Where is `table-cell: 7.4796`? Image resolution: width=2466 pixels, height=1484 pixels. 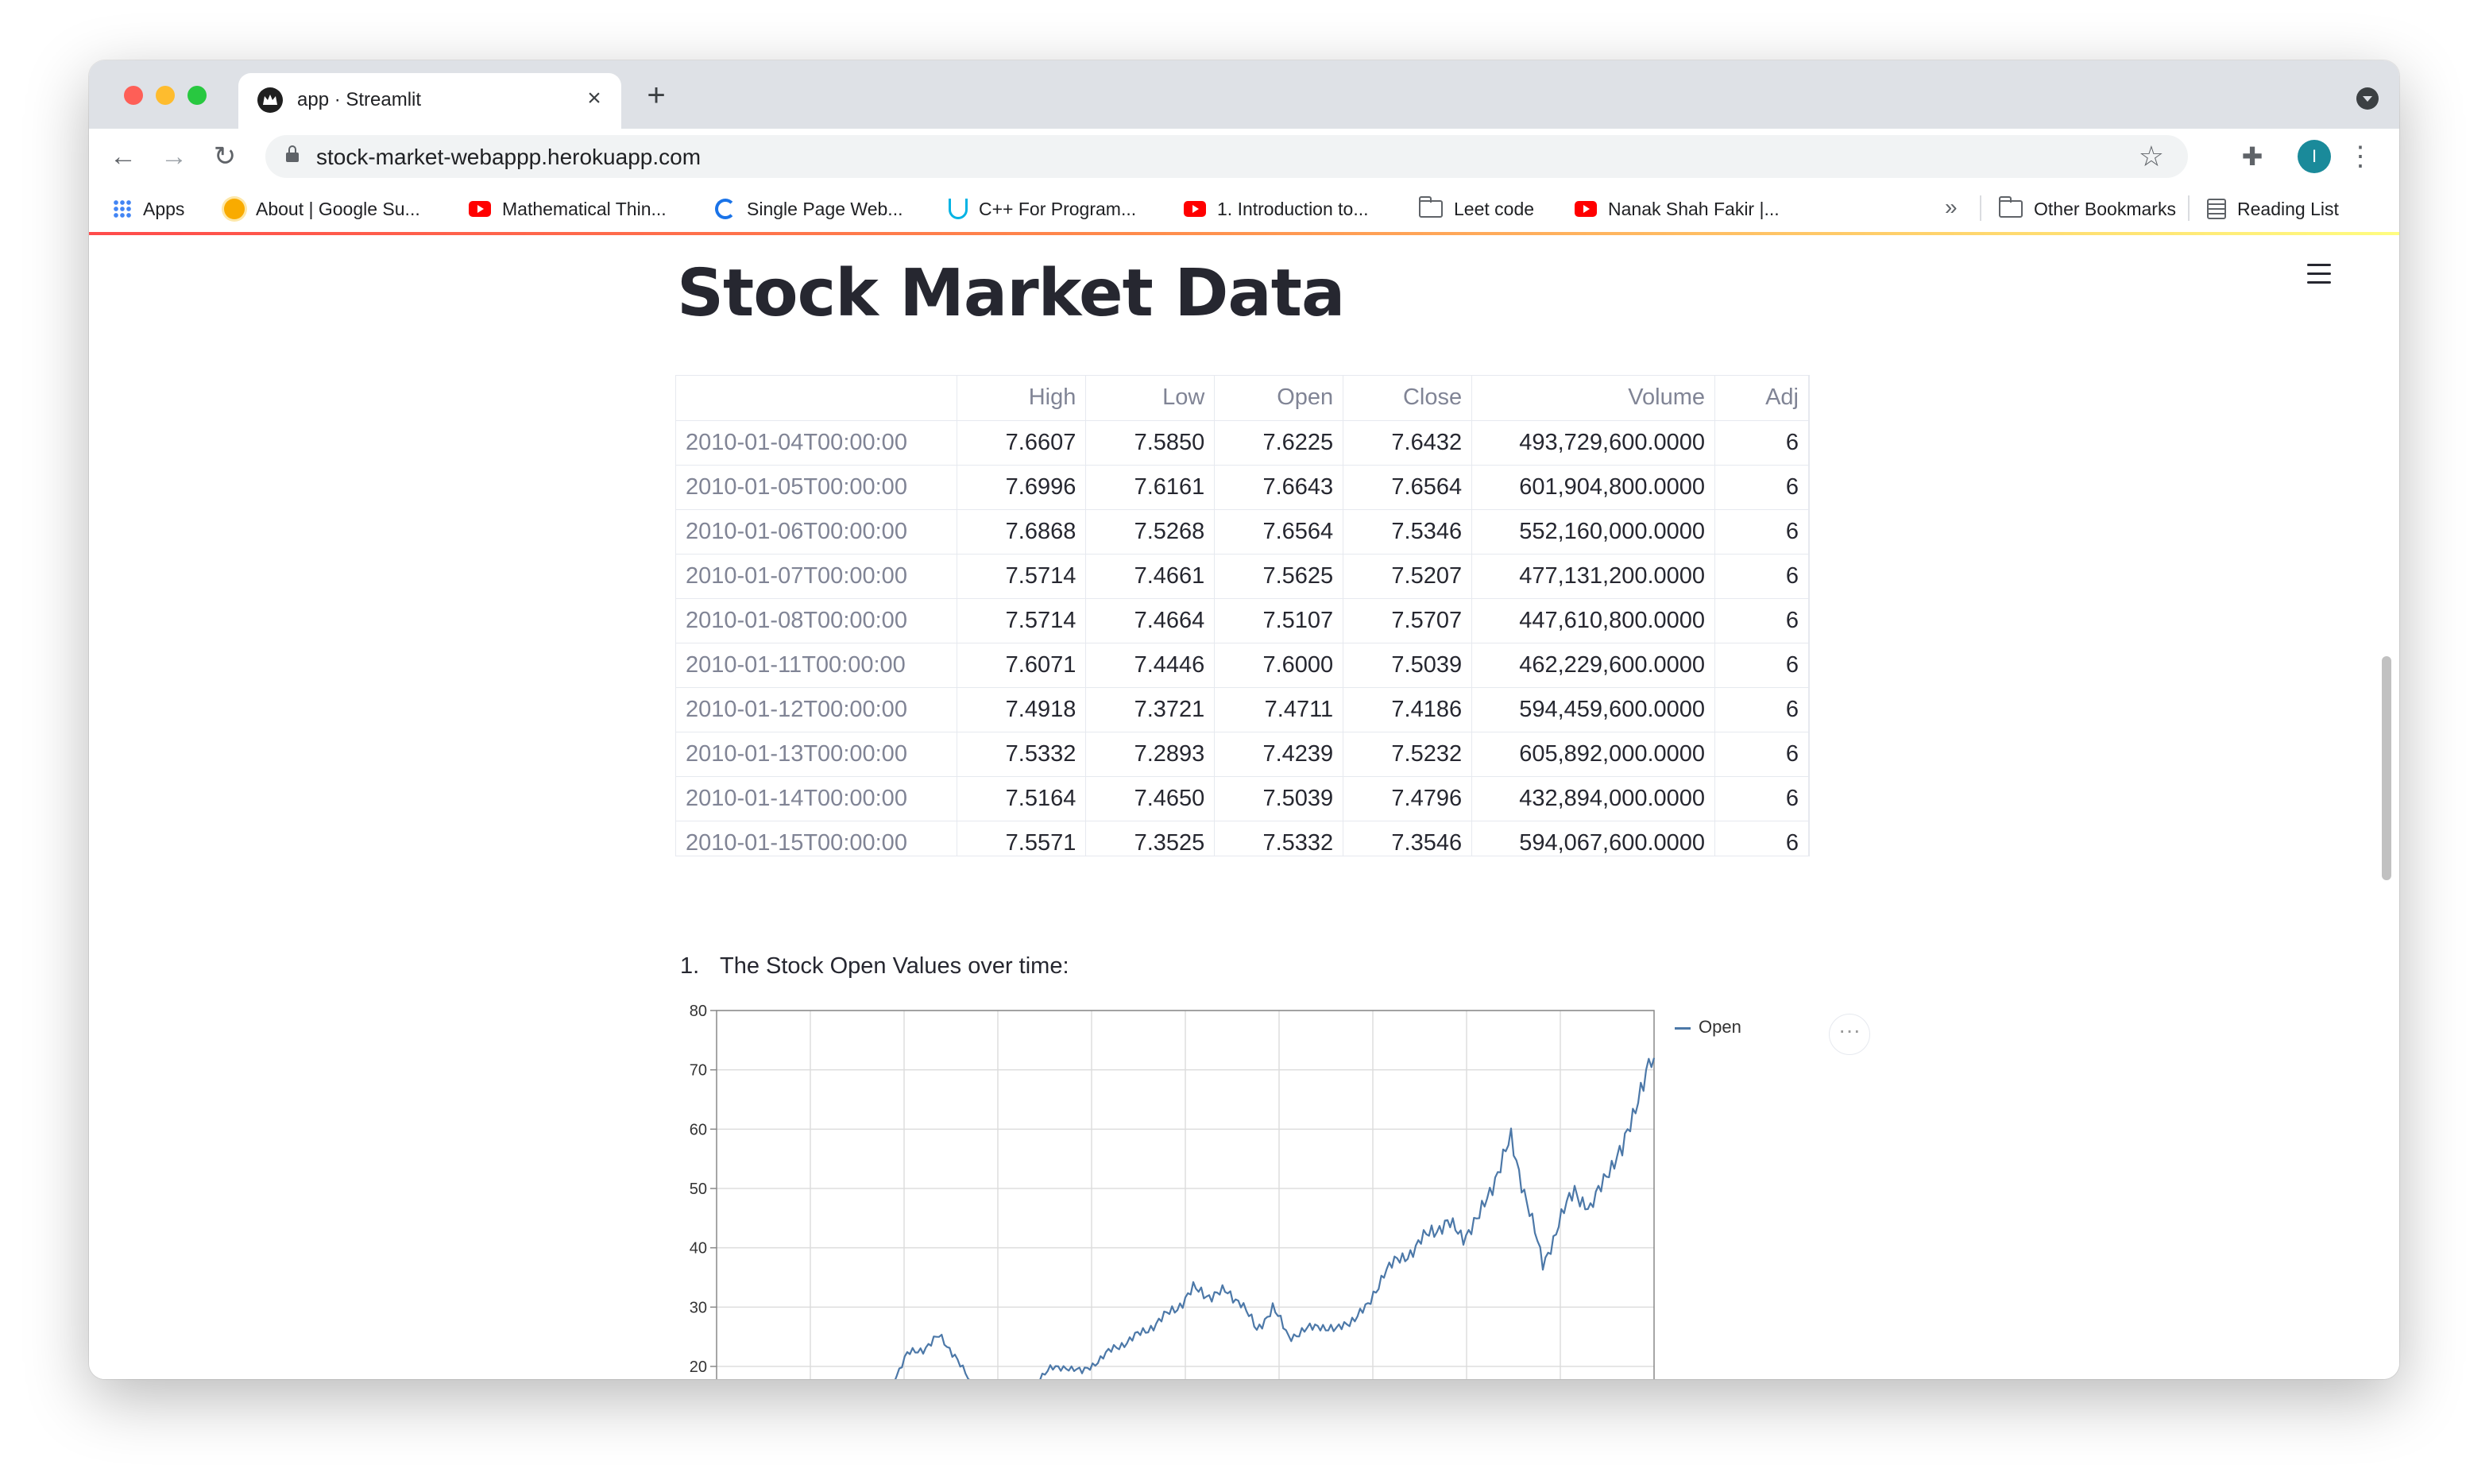 table-cell: 7.4796 is located at coordinates (1408, 798).